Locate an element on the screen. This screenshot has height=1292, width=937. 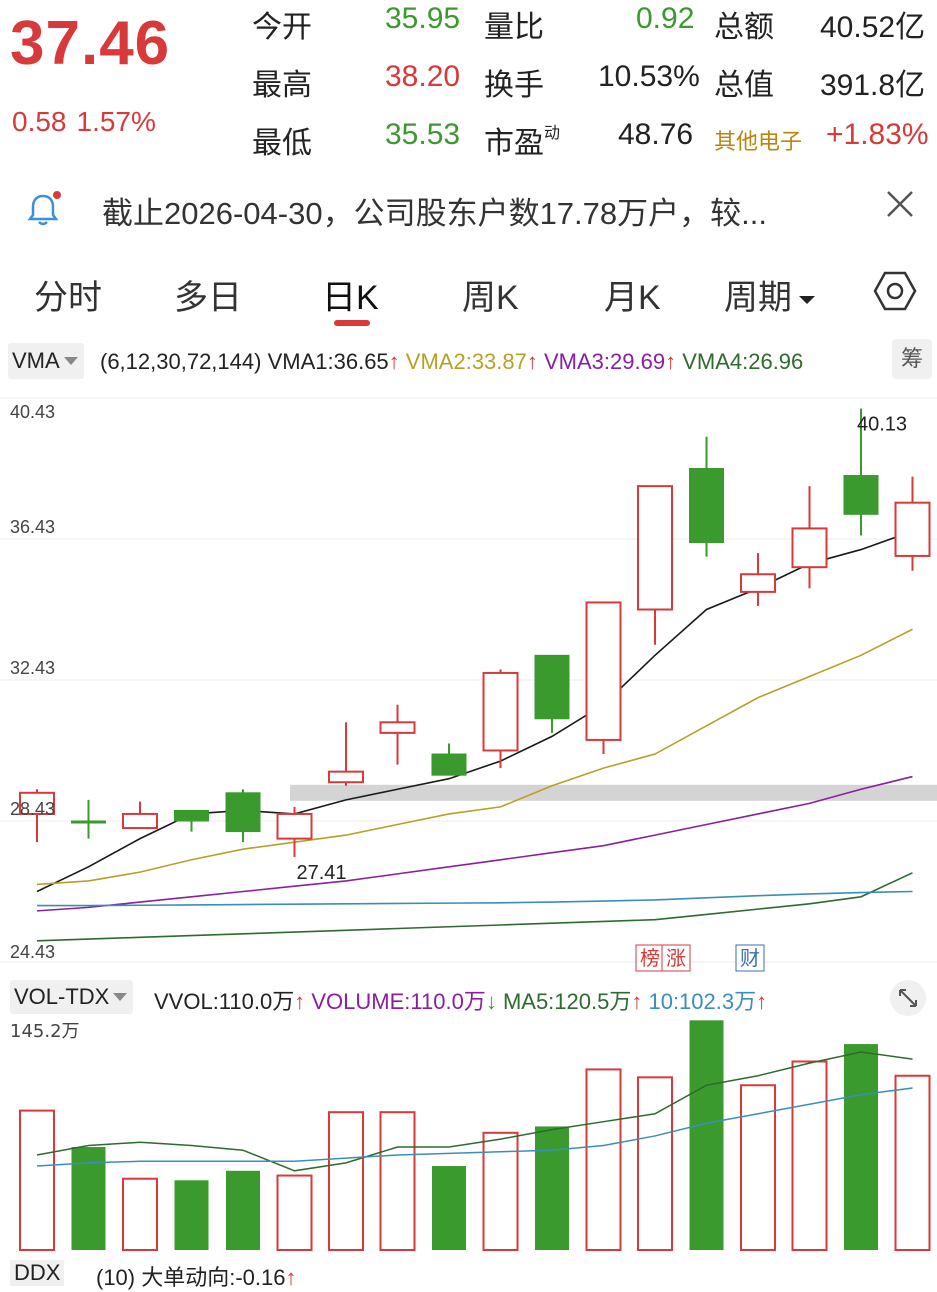
settings-icon is located at coordinates (895, 291).